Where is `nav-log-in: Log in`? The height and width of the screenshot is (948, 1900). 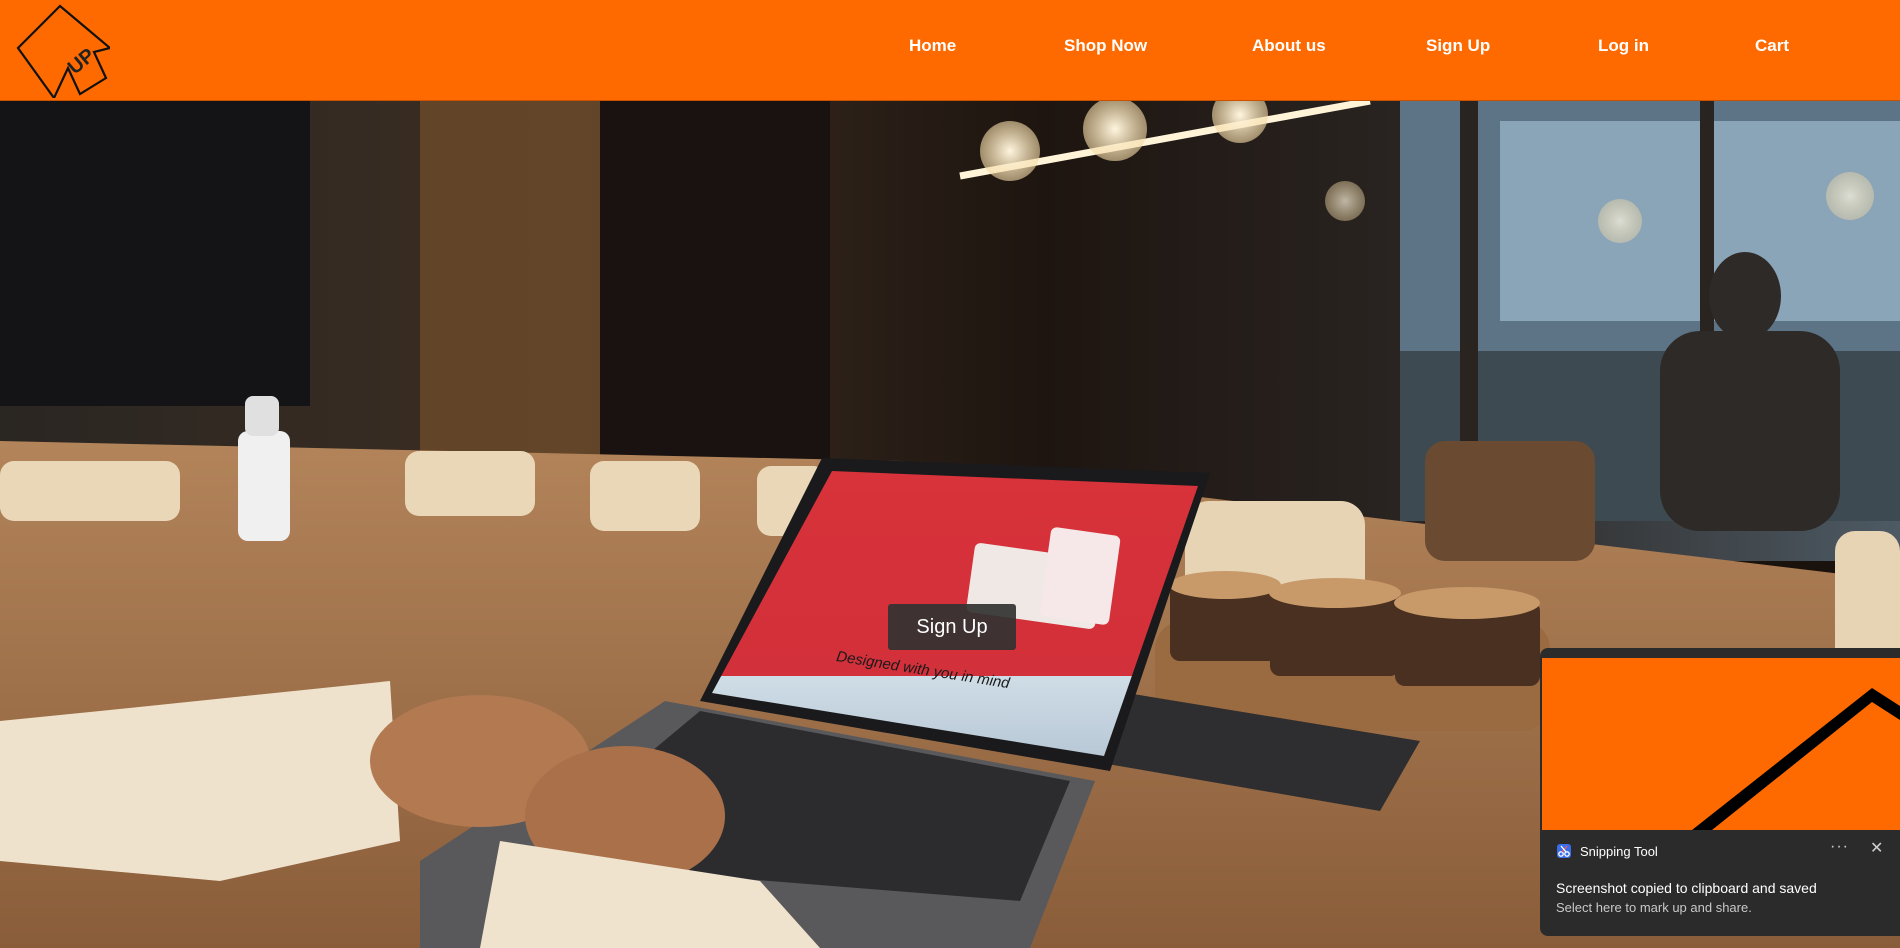 nav-log-in: Log in is located at coordinates (1623, 46).